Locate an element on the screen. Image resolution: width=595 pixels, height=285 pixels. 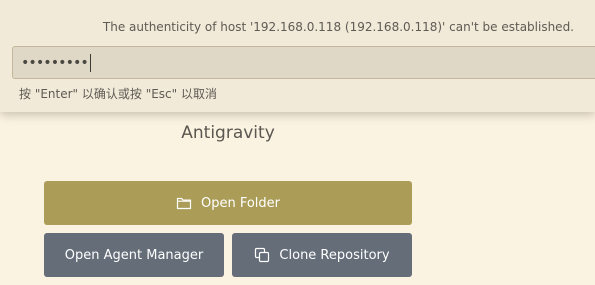
password-input-box is located at coordinates (303, 62).